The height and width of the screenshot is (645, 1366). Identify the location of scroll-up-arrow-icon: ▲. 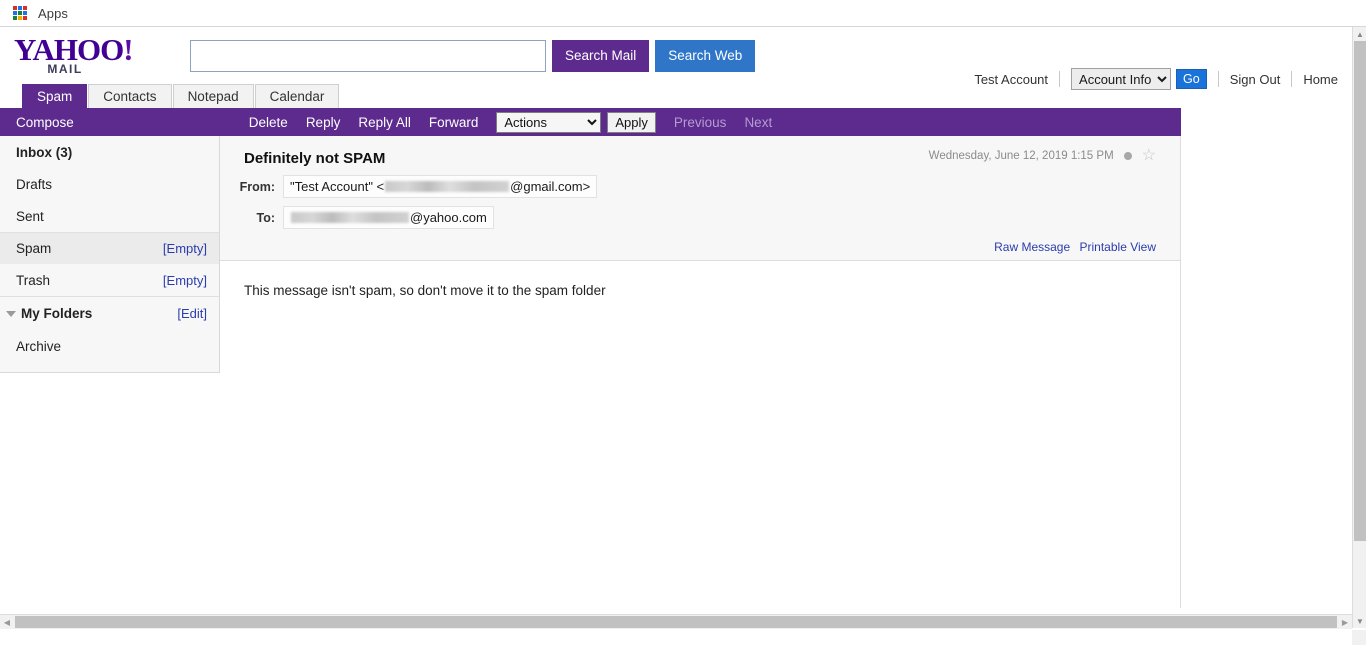
(1359, 34).